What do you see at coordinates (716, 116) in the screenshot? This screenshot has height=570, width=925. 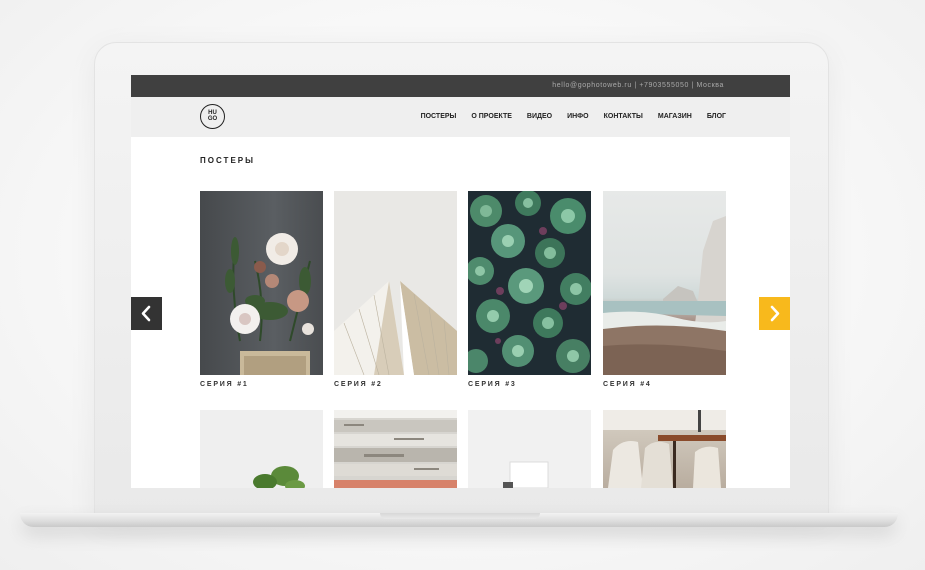 I see `nav-item-blog: БЛОГ` at bounding box center [716, 116].